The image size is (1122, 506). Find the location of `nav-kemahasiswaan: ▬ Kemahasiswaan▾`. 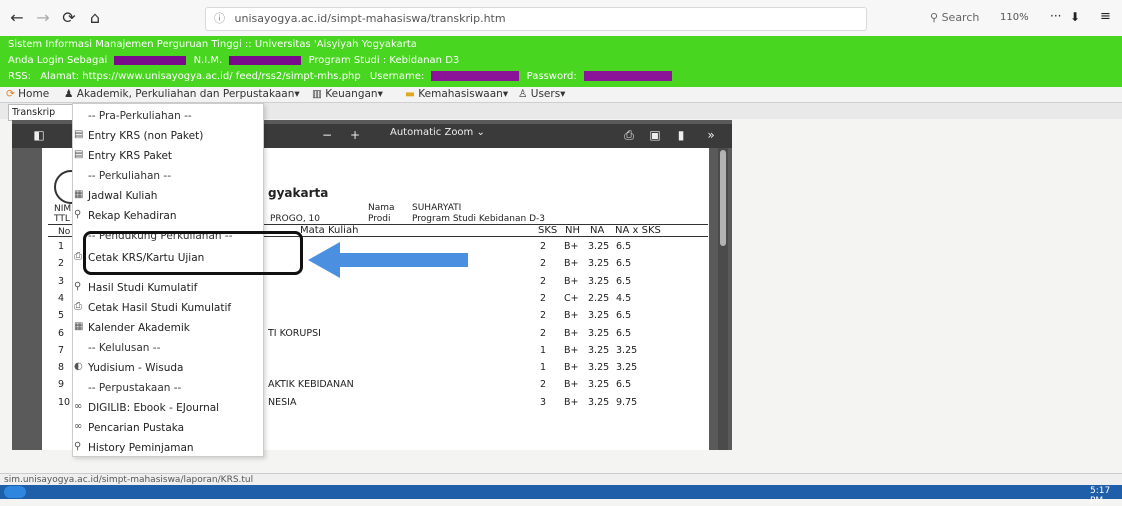

nav-kemahasiswaan: ▬ Kemahasiswaan▾ is located at coordinates (456, 94).